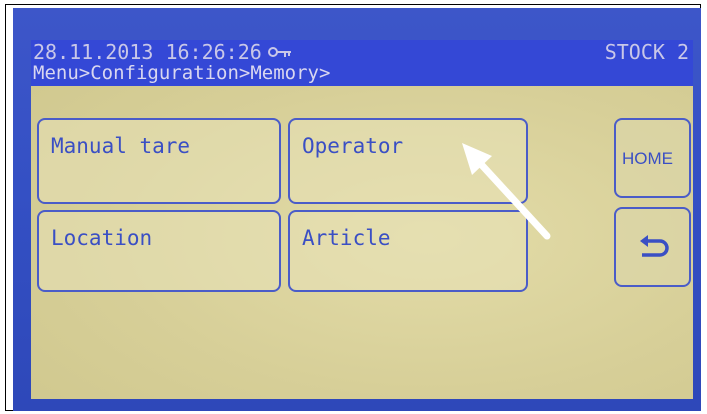 The width and height of the screenshot is (707, 414). What do you see at coordinates (182, 73) in the screenshot?
I see `breadcrumb: Menu>Configuration>Memory>` at bounding box center [182, 73].